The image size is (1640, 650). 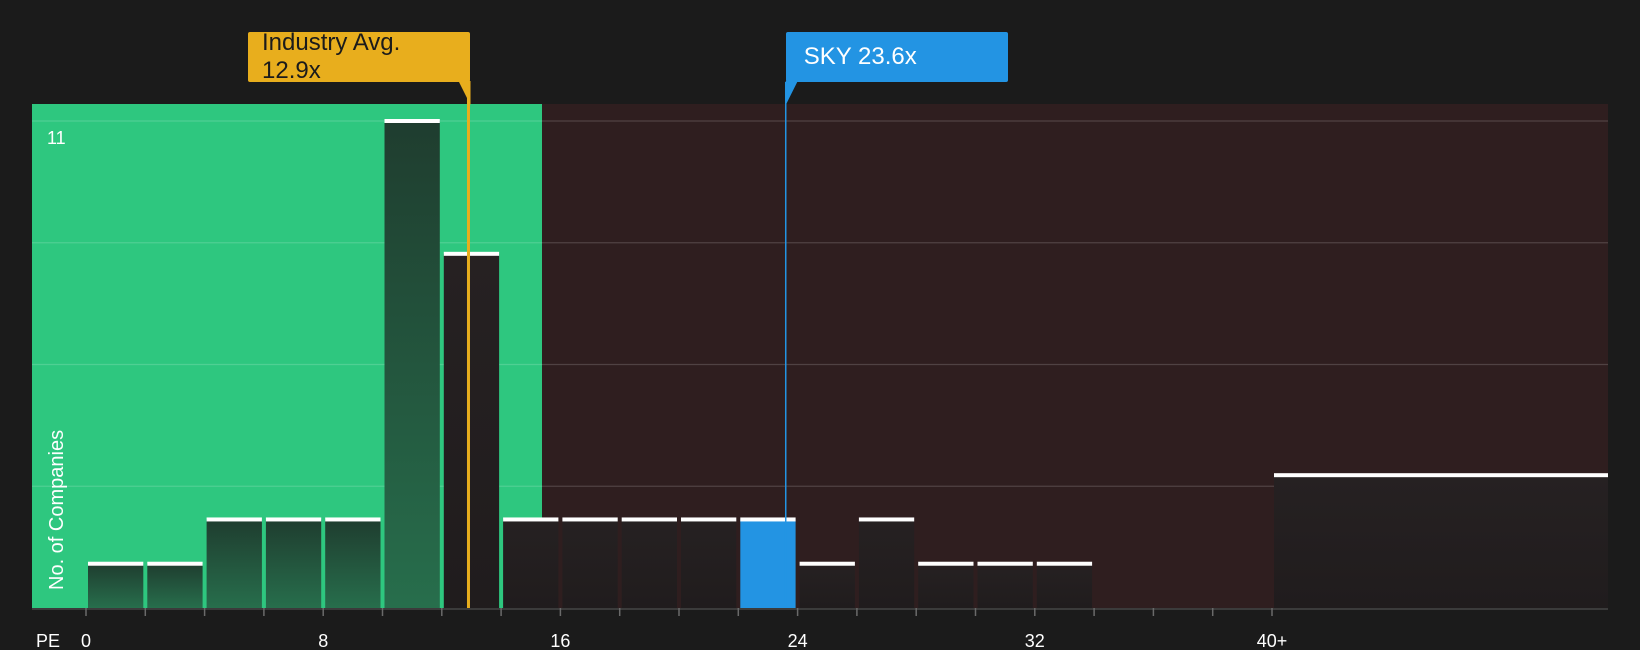 I want to click on x-tick-label: 40+, so click(x=1272, y=640).